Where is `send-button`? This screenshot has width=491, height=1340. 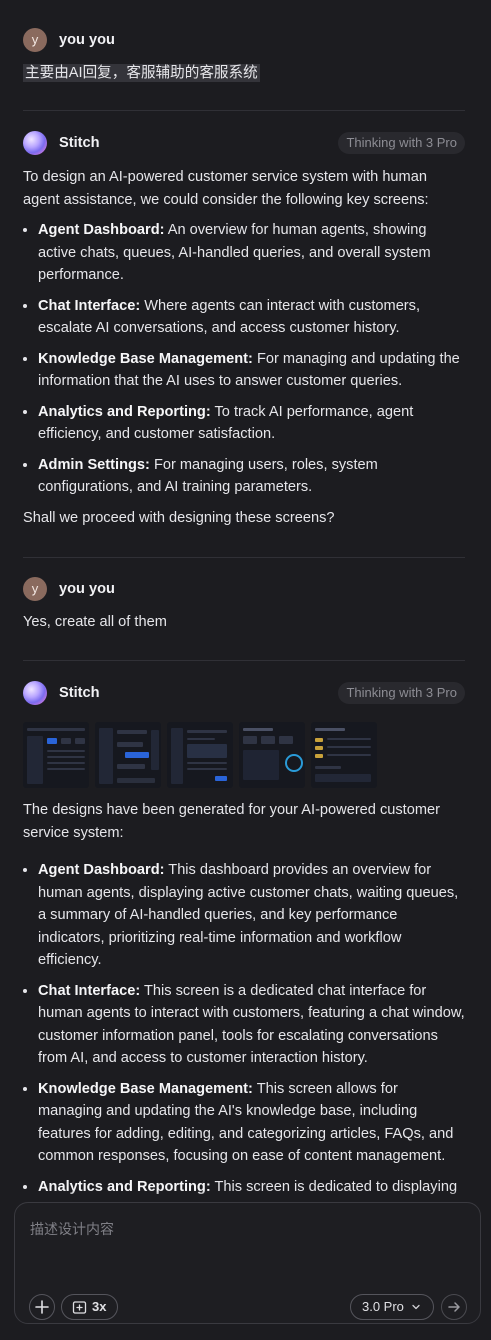 send-button is located at coordinates (454, 1307).